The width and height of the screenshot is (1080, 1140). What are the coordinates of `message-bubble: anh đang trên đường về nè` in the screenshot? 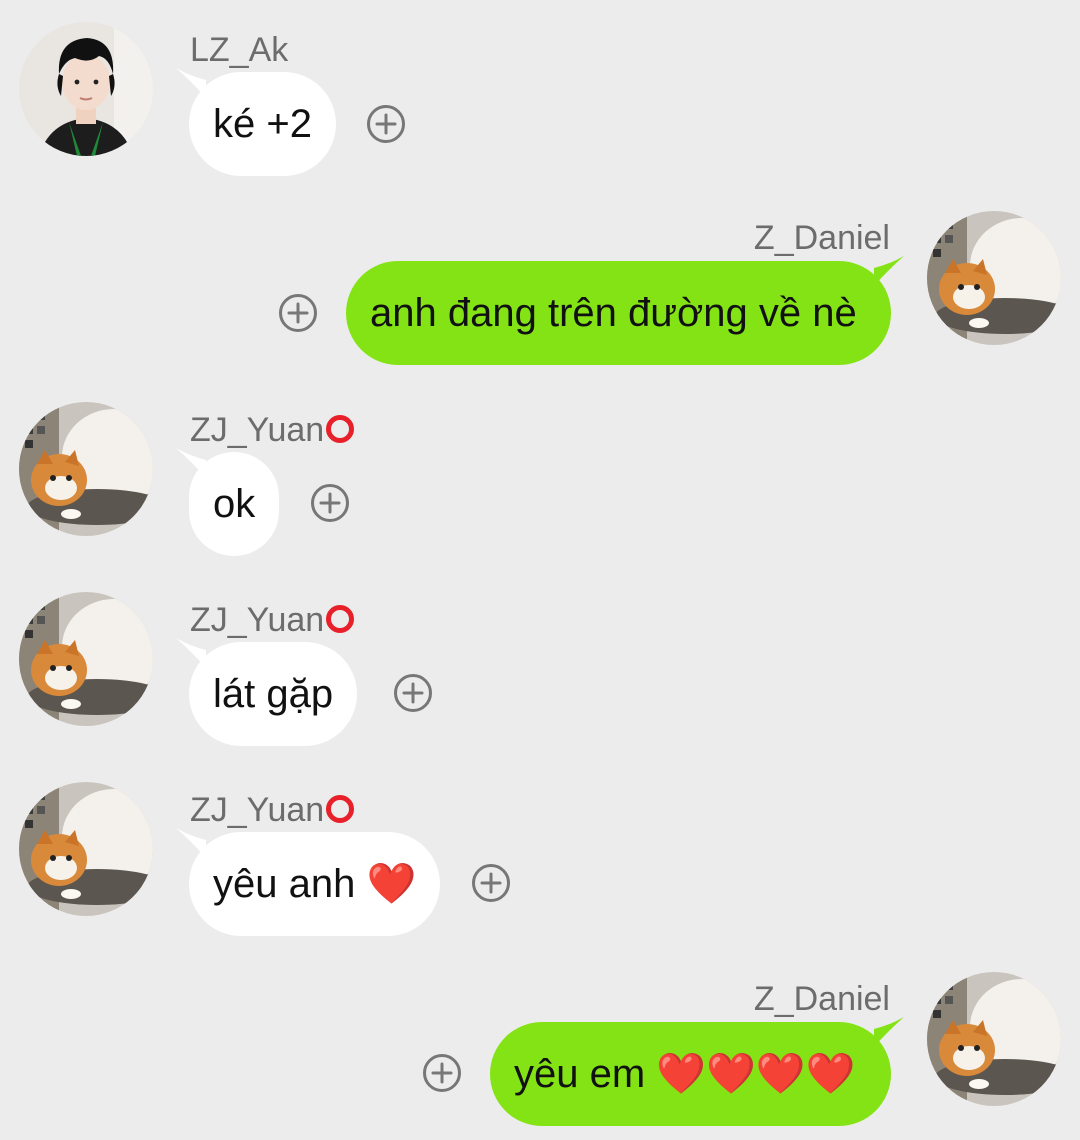 It's located at (618, 313).